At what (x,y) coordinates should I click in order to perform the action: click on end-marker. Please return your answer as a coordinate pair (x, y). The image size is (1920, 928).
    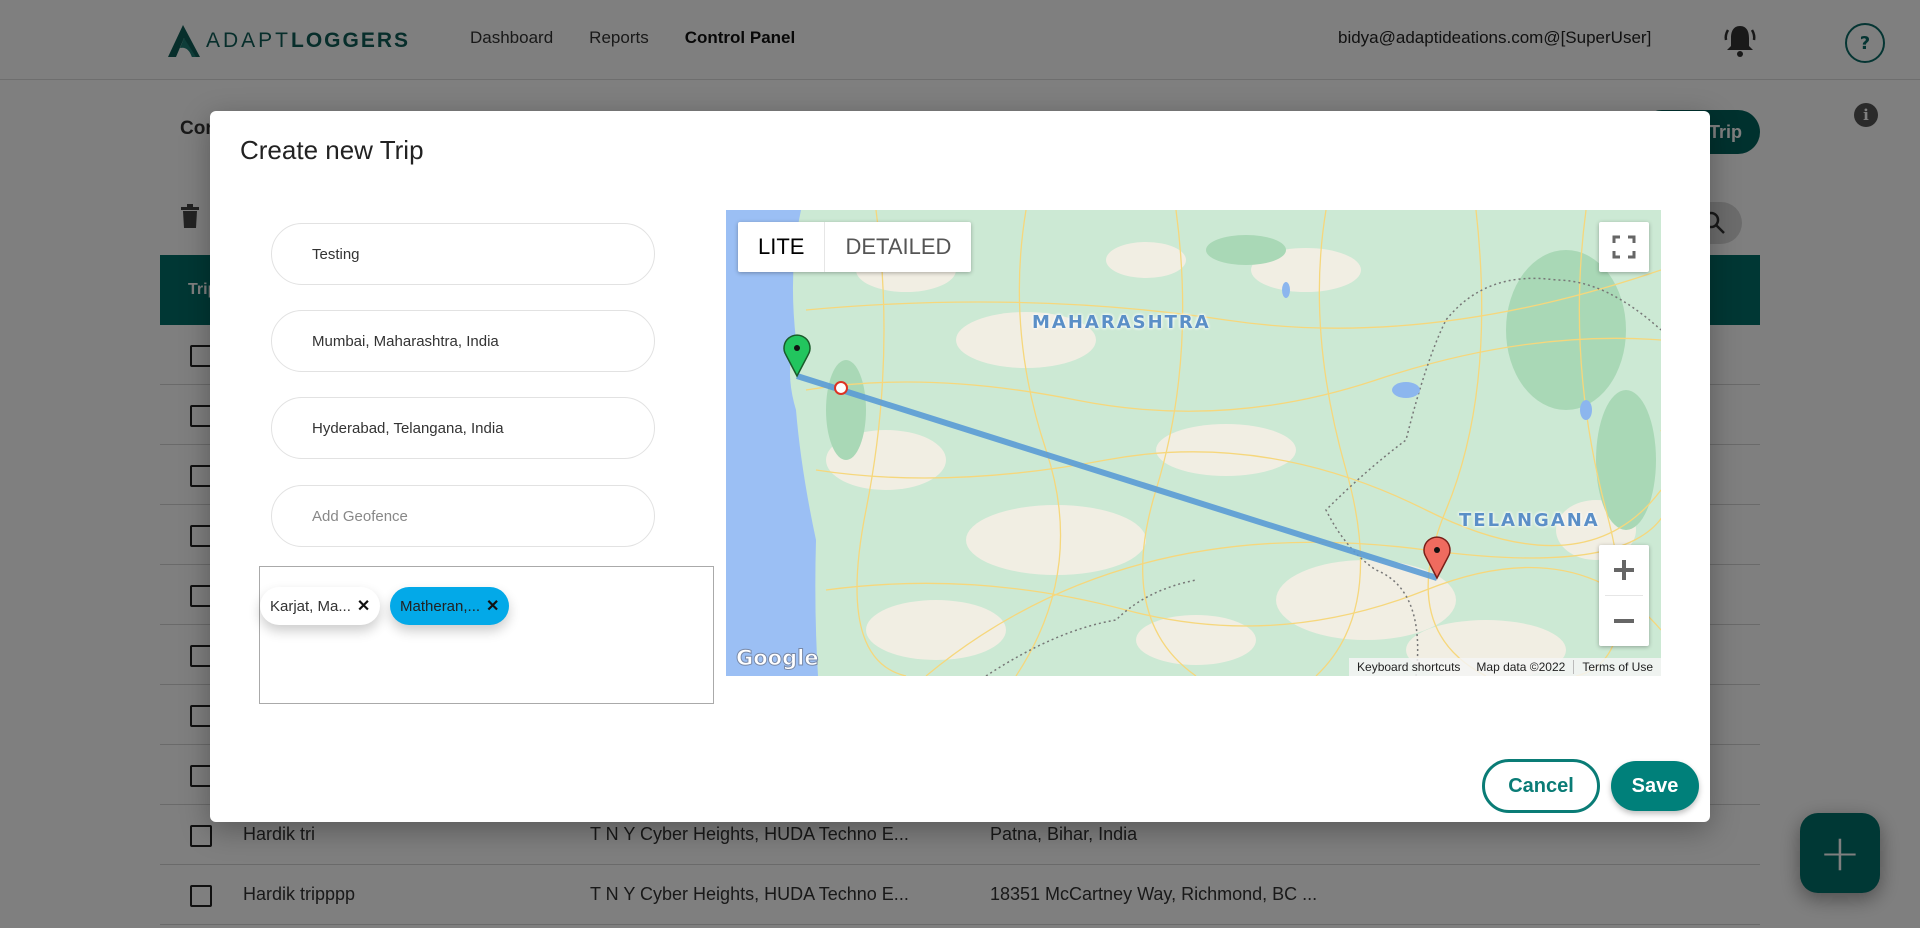
    Looking at the image, I should click on (1437, 558).